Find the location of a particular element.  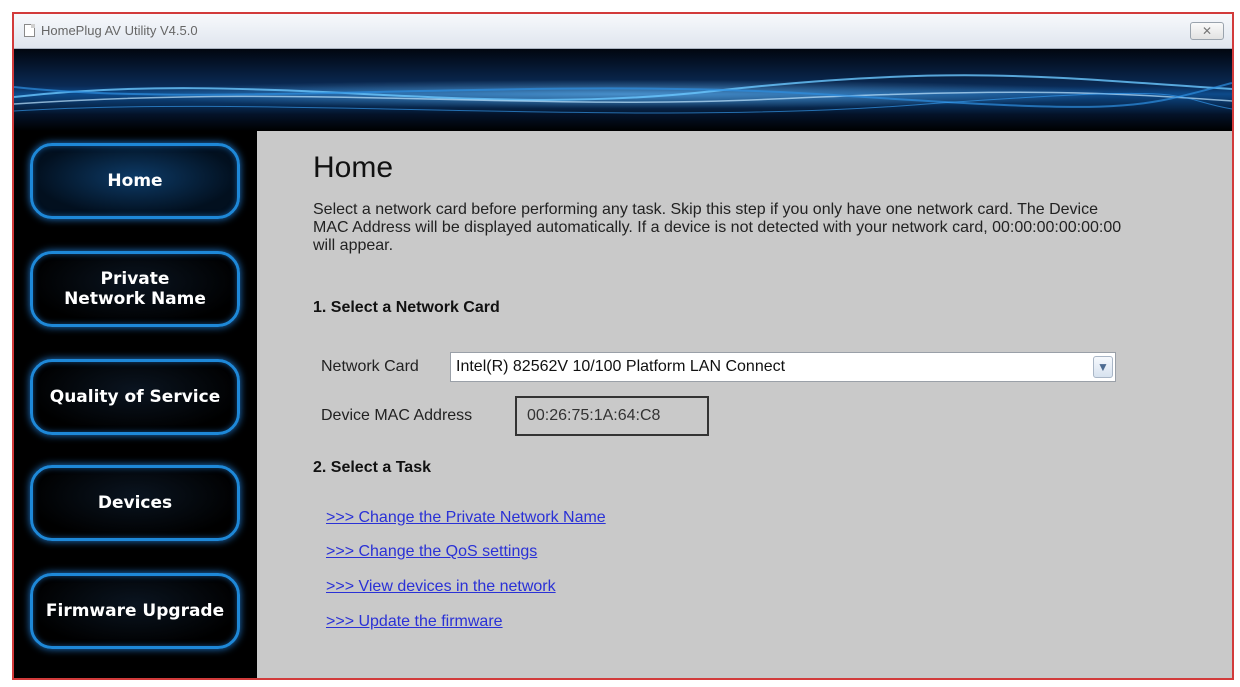

sidebar-item-devices: Devices is located at coordinates (135, 503).